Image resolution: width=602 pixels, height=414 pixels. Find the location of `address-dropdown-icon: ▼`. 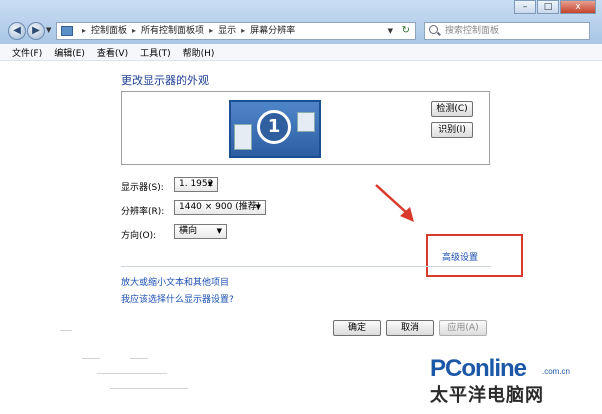

address-dropdown-icon: ▼ is located at coordinates (390, 31).